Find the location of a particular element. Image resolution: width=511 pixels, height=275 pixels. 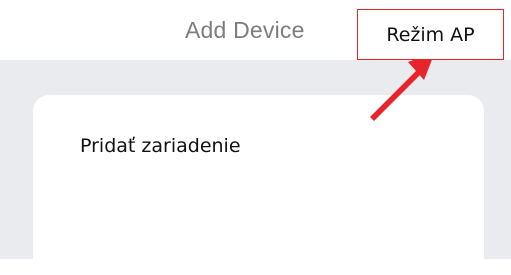

red-pointer-arrow-icon is located at coordinates (402, 86).